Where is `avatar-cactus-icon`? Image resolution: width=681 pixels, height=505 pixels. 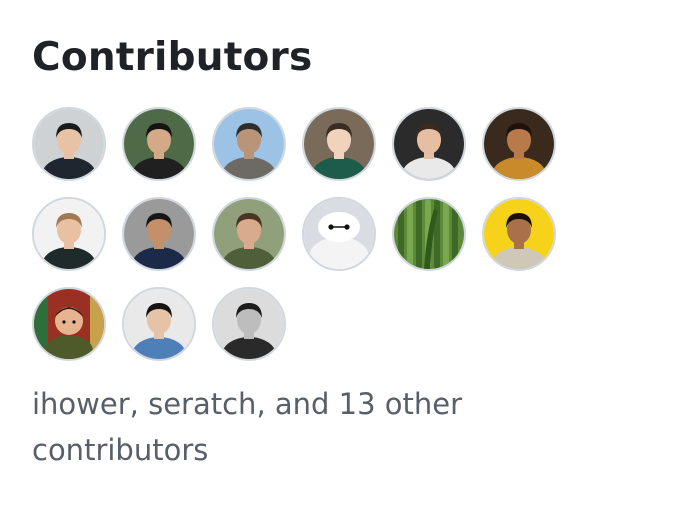
avatar-cactus-icon is located at coordinates (429, 234).